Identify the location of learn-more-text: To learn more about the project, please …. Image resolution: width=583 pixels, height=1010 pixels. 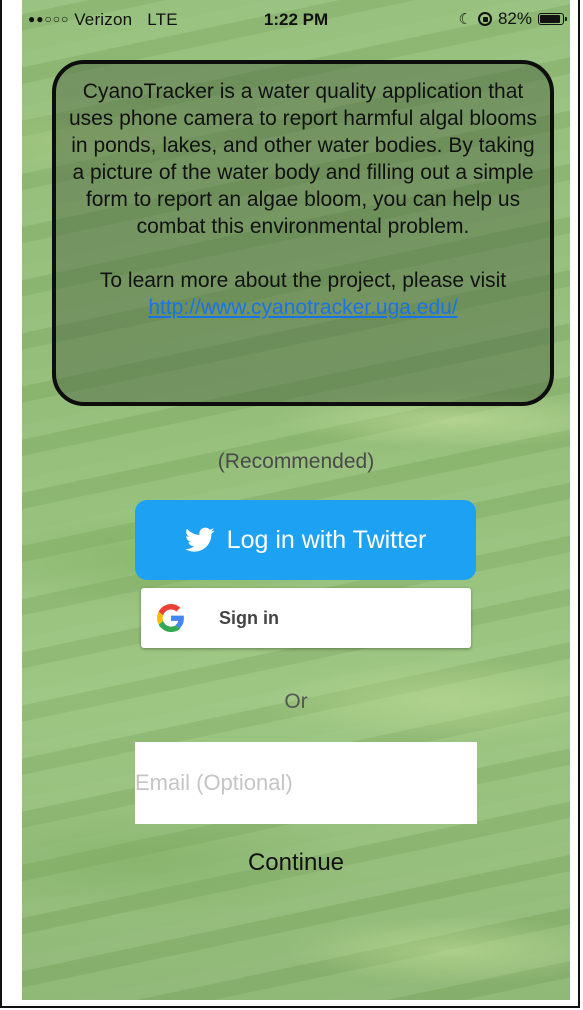
(303, 280).